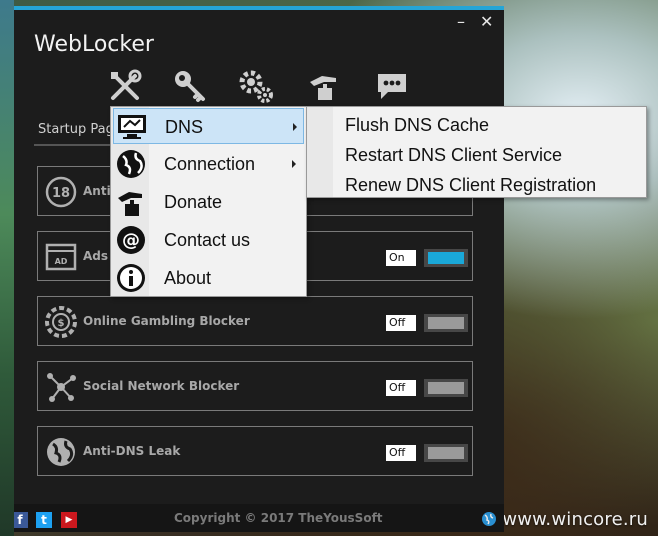 The image size is (658, 536). What do you see at coordinates (461, 22) in the screenshot?
I see `minimize-button: –` at bounding box center [461, 22].